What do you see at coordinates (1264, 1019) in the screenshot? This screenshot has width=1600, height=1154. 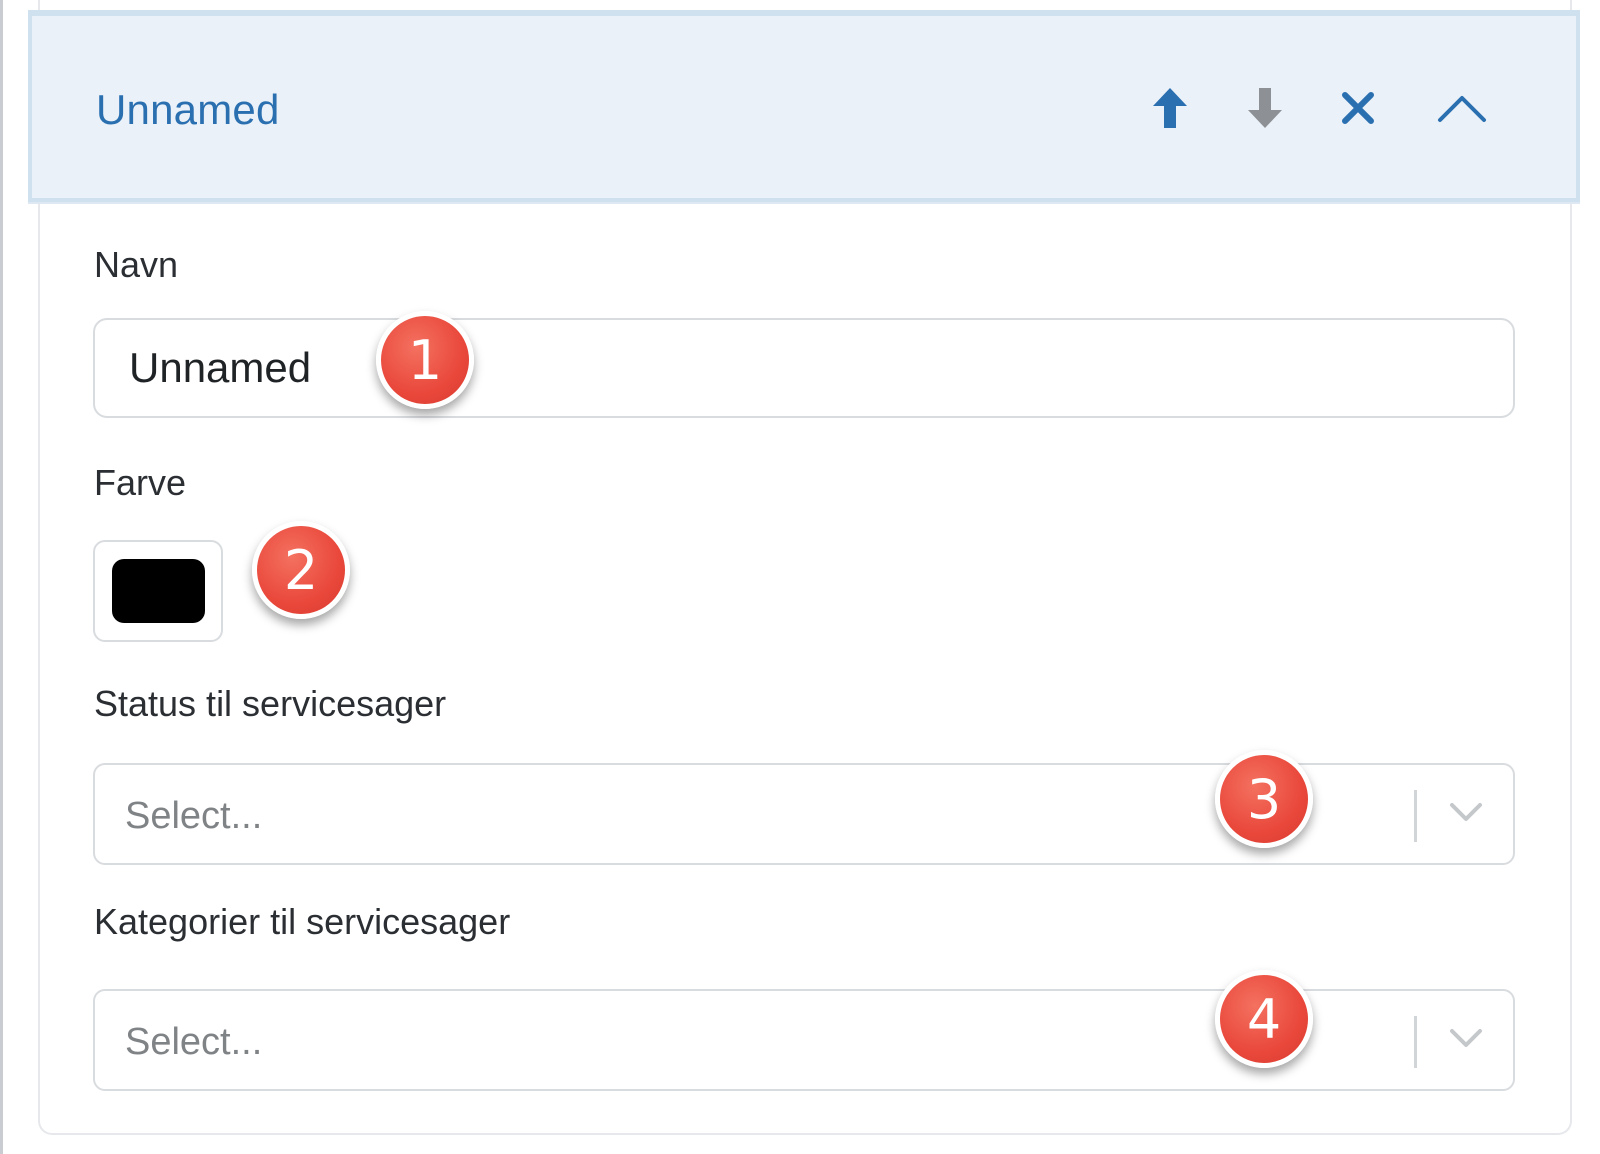 I see `annotation-badge-4: 4` at bounding box center [1264, 1019].